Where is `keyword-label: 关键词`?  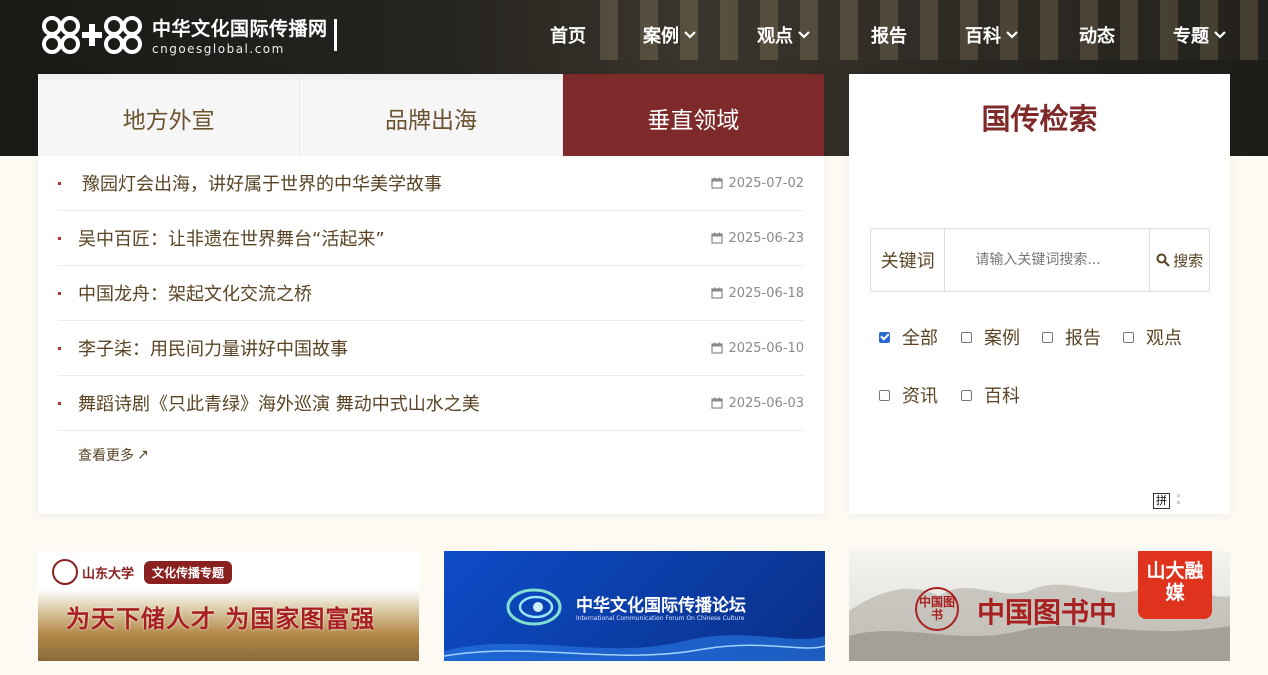 keyword-label: 关键词 is located at coordinates (908, 260).